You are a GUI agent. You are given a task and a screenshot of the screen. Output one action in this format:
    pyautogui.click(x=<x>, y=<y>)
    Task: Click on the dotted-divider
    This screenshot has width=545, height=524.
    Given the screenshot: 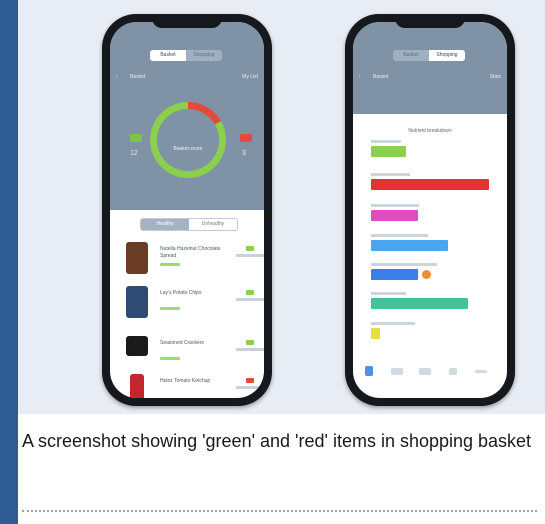 What is the action you would take?
    pyautogui.click(x=279, y=511)
    